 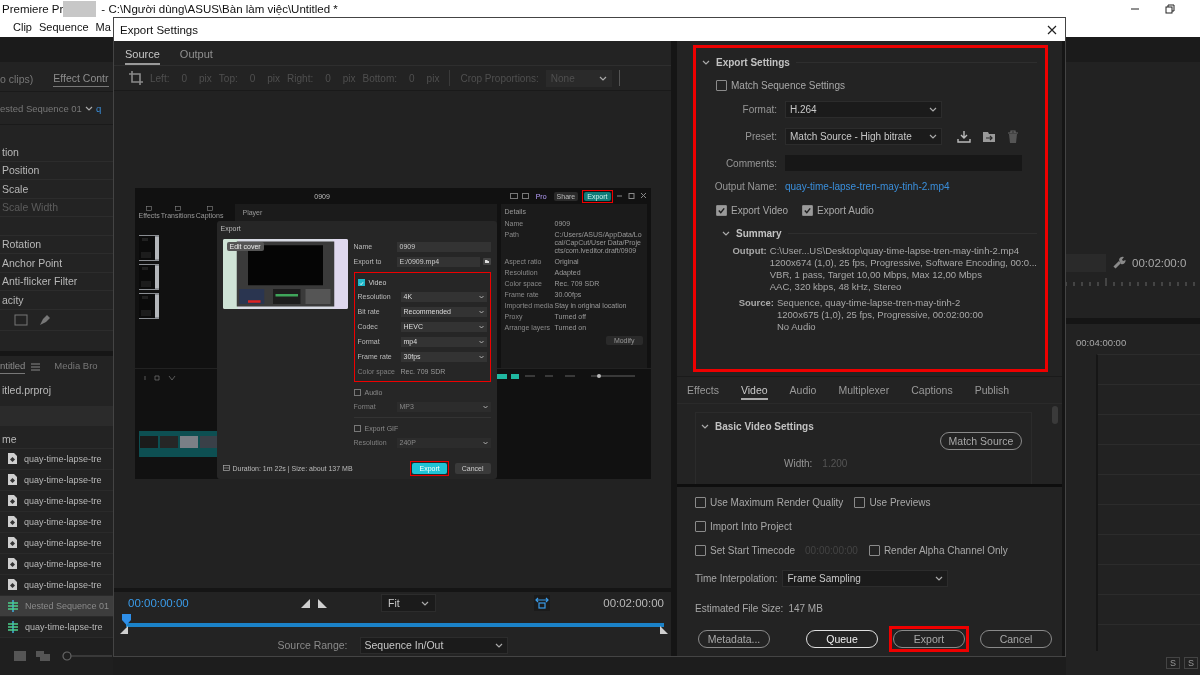 I want to click on menu-item: Clip, so click(x=22, y=27).